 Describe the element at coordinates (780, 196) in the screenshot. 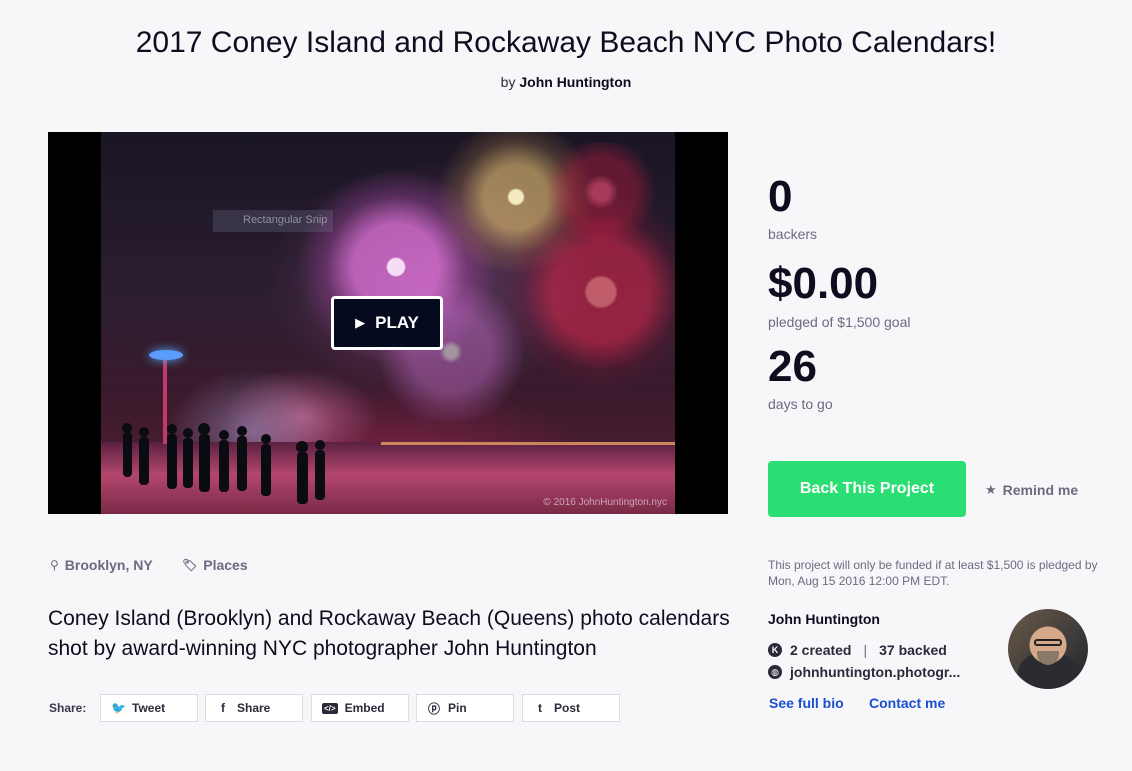

I see `backers-count: 0` at that location.